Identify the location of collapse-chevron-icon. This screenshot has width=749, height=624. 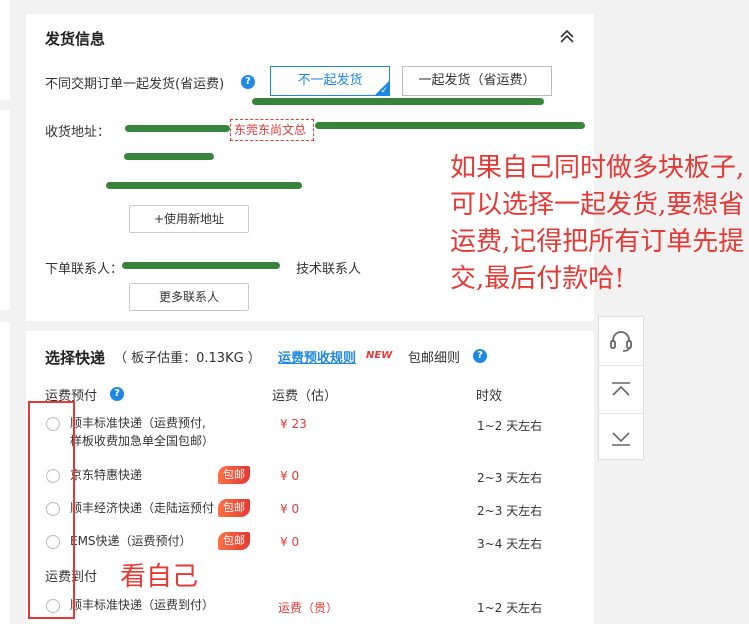
(567, 36).